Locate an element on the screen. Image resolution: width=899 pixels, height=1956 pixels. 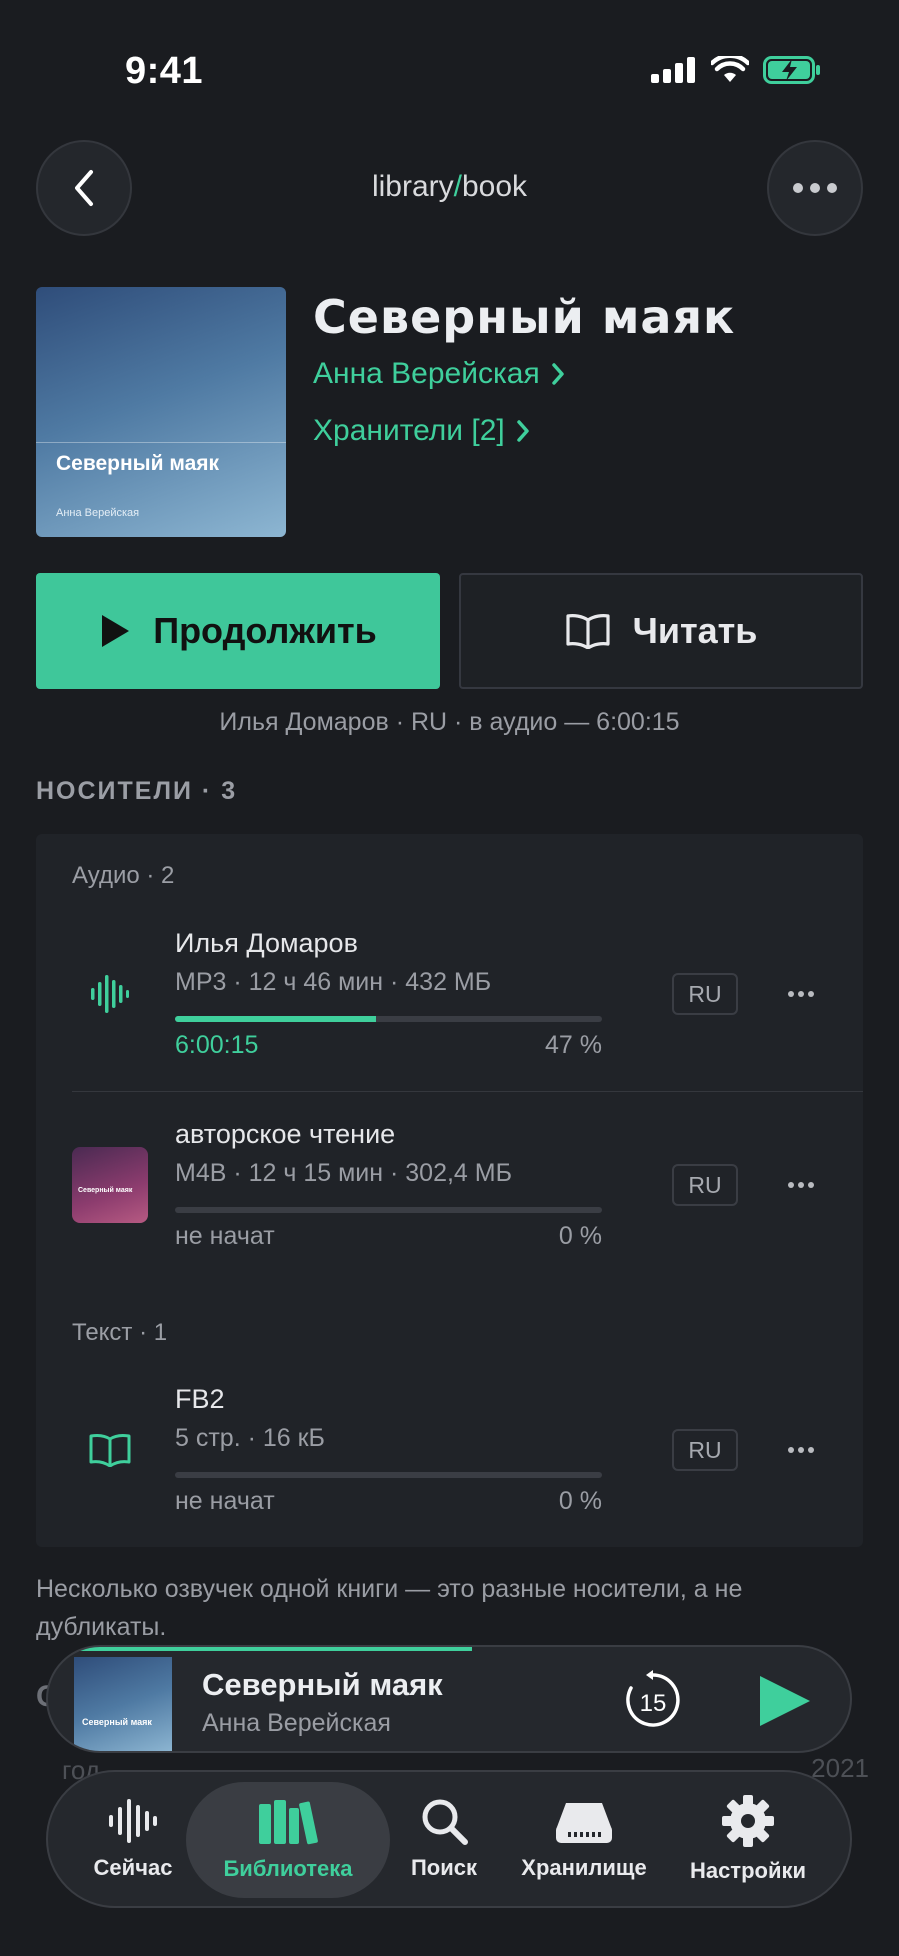
mini-player-cover: Северный маяк is located at coordinates (123, 1704).